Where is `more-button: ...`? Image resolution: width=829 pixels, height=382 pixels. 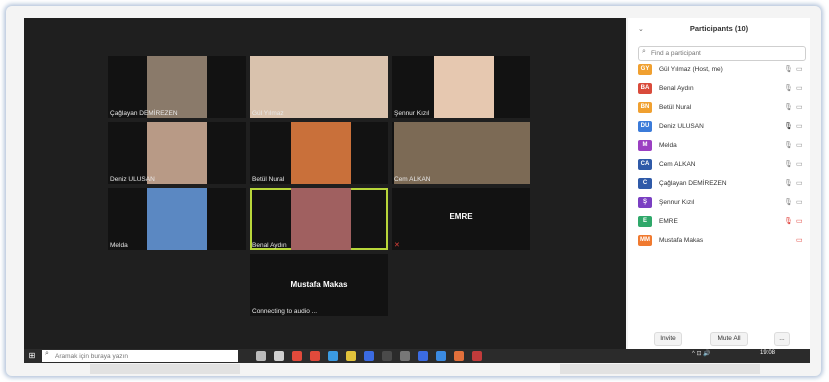
more-button: ... is located at coordinates (782, 339).